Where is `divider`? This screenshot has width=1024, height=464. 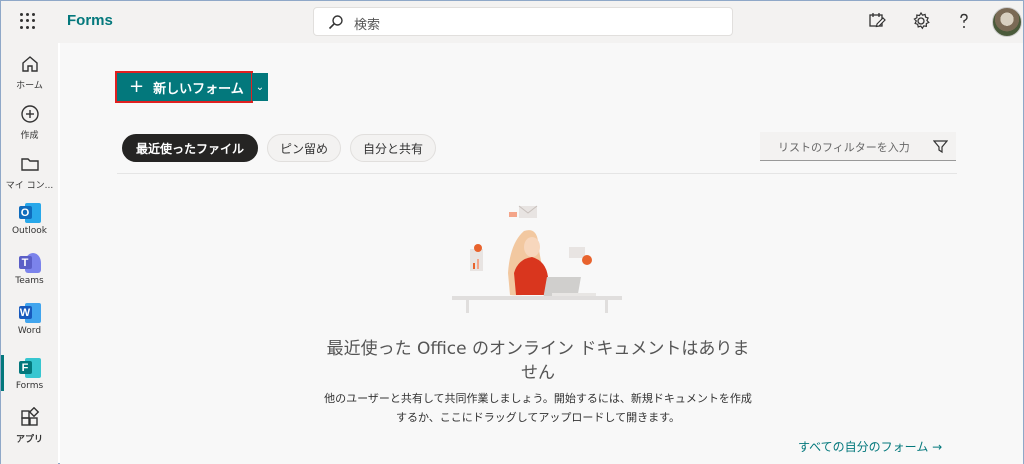 divider is located at coordinates (537, 173).